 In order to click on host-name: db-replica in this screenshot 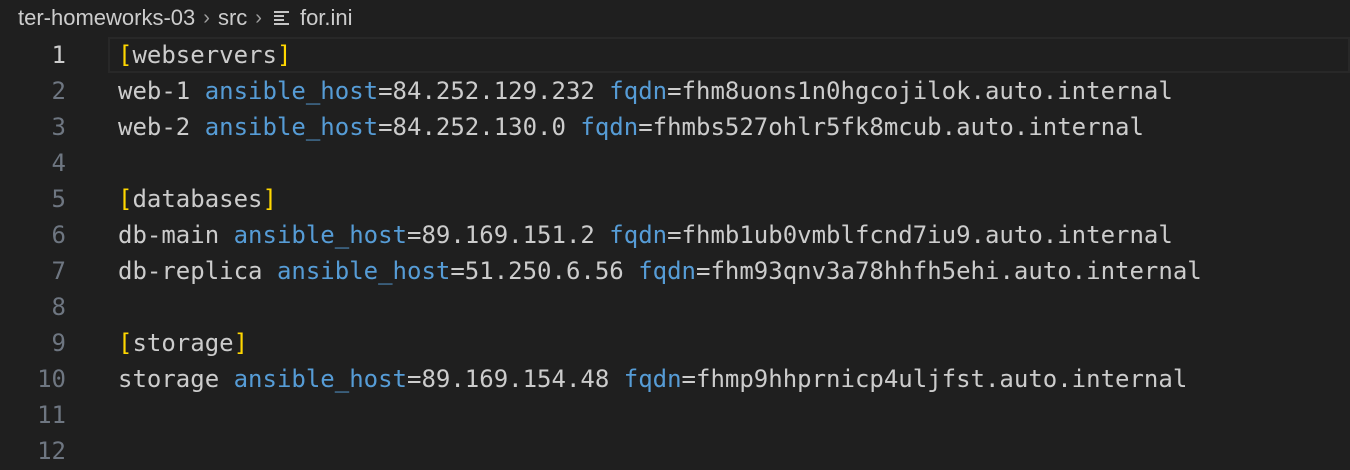, I will do `click(190, 271)`.